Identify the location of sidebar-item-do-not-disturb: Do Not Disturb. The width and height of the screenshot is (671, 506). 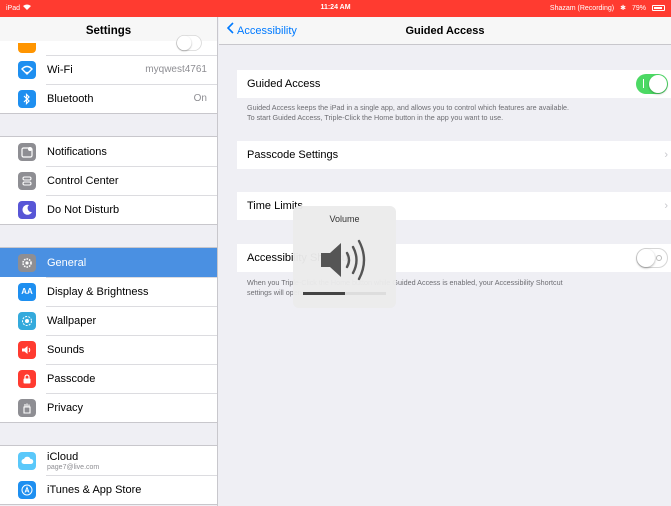
(108, 209).